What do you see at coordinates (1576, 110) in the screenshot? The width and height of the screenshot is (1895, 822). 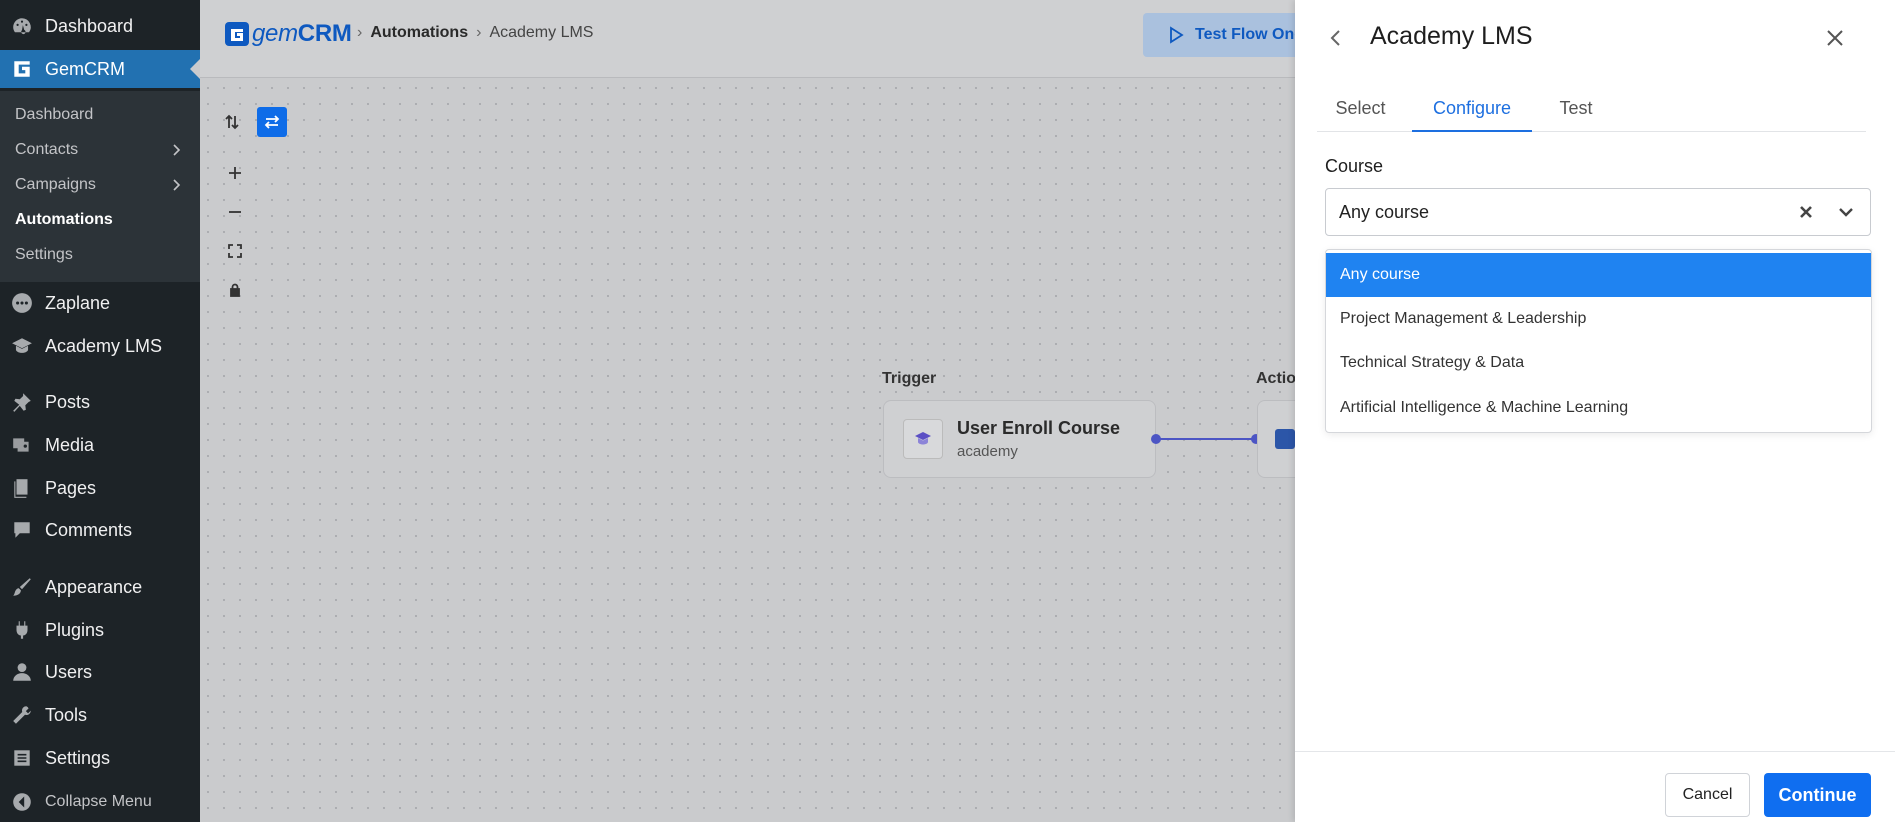 I see `tab-test: Test` at bounding box center [1576, 110].